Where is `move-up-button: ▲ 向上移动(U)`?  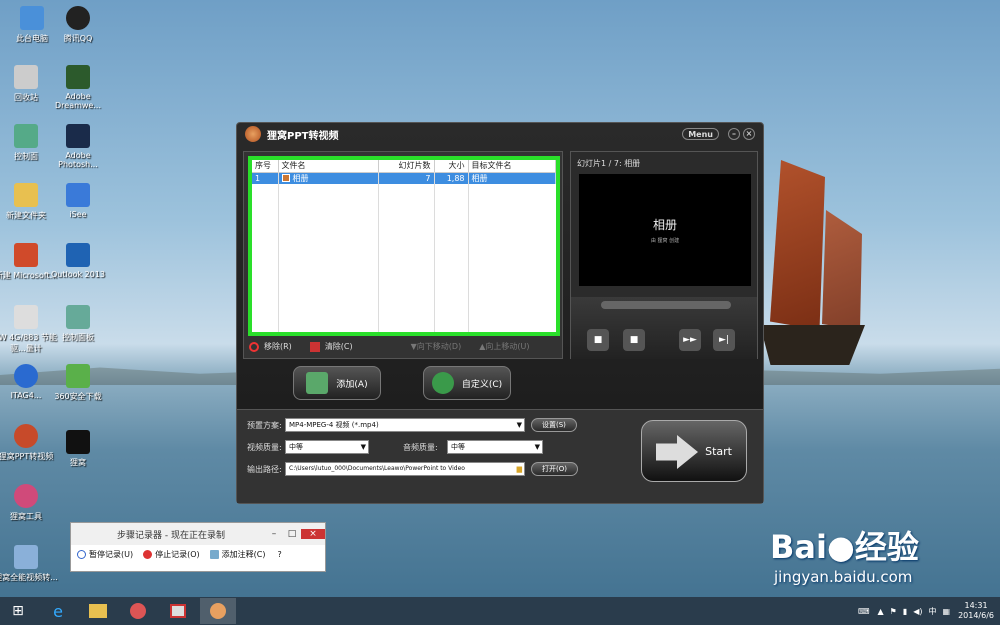 move-up-button: ▲ 向上移动(U) is located at coordinates (504, 346).